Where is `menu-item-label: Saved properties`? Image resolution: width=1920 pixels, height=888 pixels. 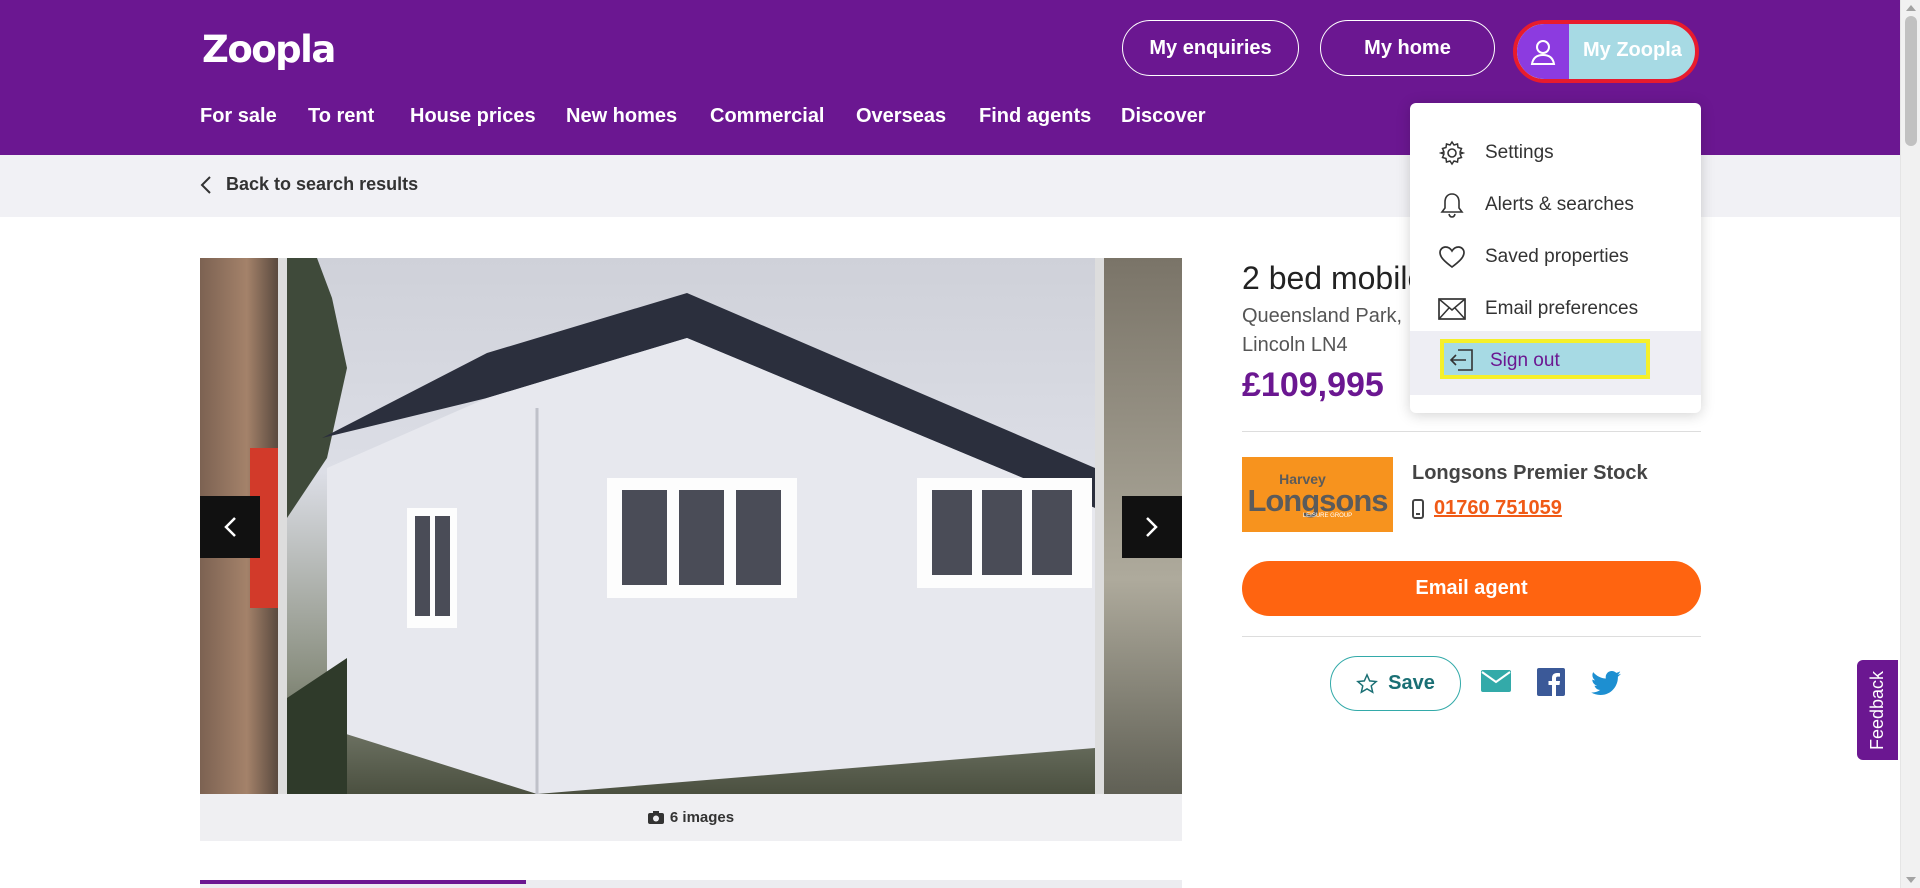
menu-item-label: Saved properties is located at coordinates (1557, 256).